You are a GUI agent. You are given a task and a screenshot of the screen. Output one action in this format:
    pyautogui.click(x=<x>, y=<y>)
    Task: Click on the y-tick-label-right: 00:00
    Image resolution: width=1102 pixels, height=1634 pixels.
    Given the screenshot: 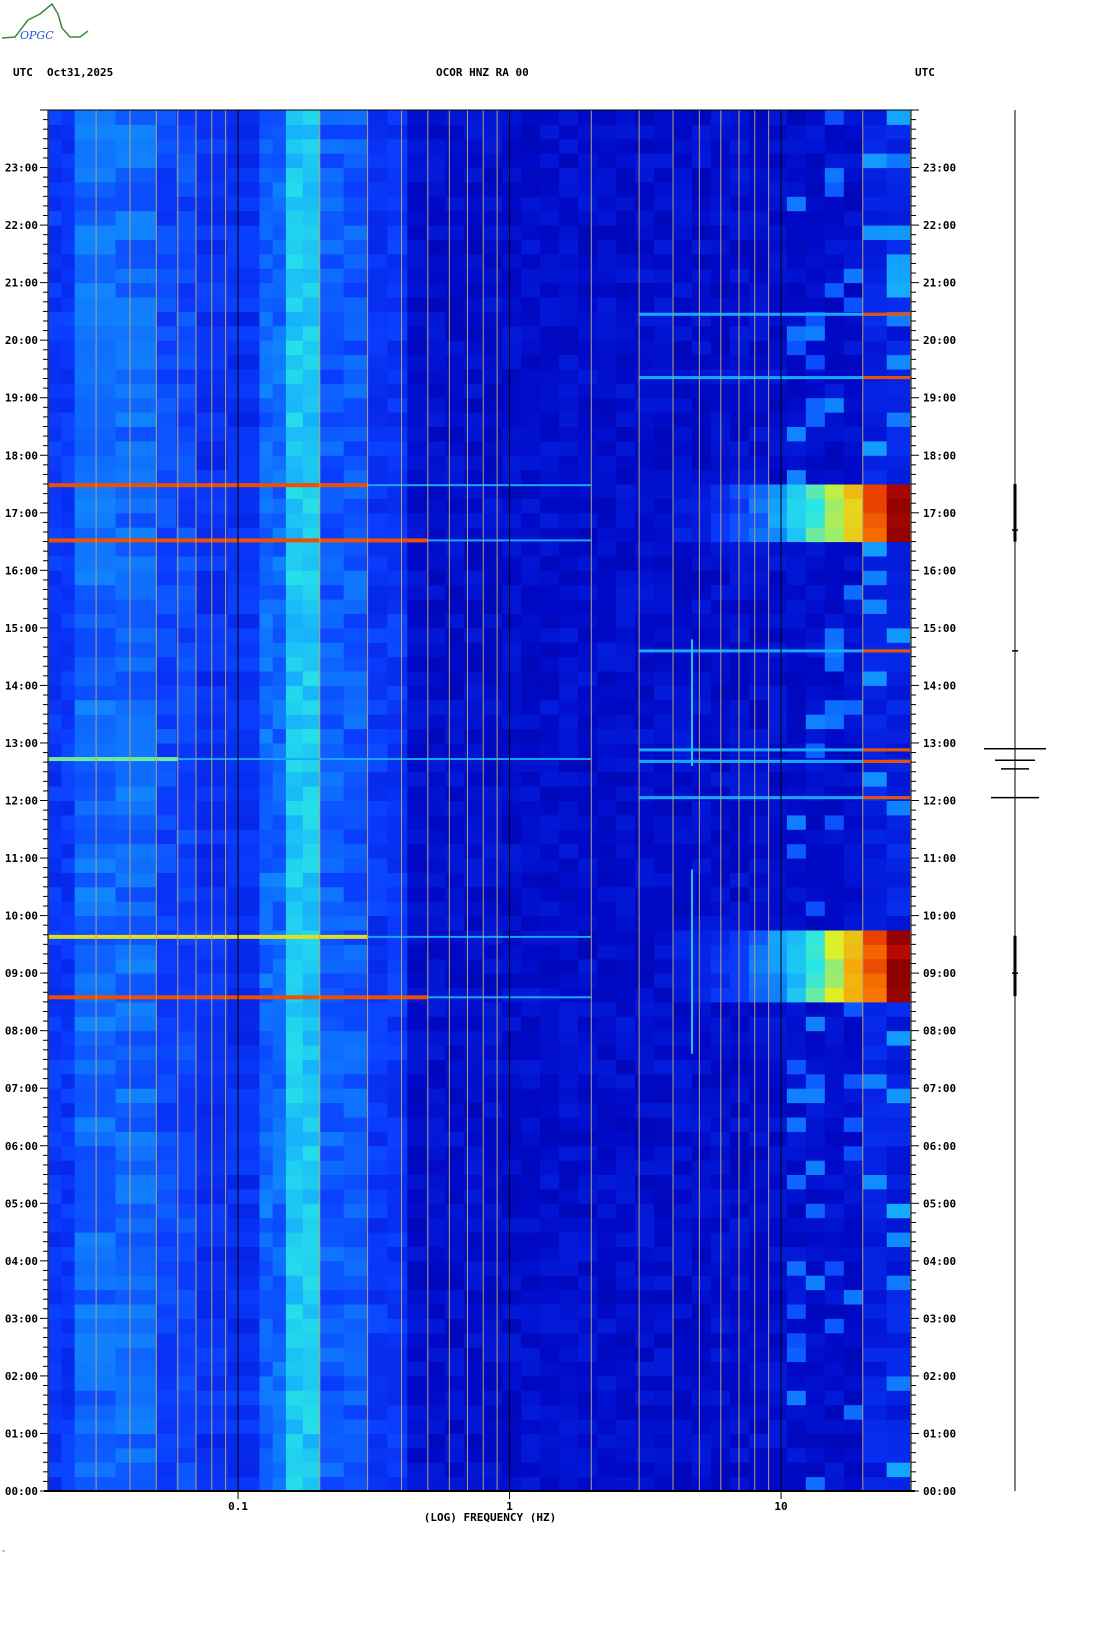 What is the action you would take?
    pyautogui.click(x=939, y=1491)
    